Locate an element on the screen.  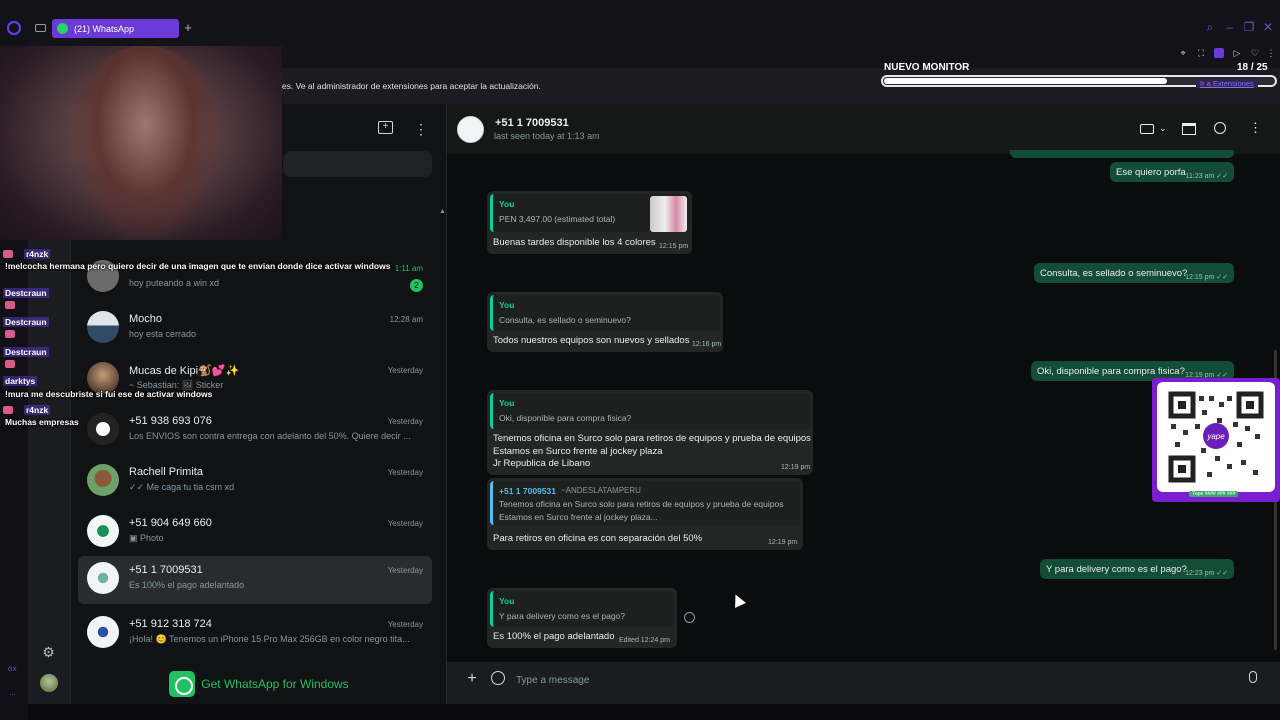
emoji-sticker-icon is located at coordinates (498, 678).